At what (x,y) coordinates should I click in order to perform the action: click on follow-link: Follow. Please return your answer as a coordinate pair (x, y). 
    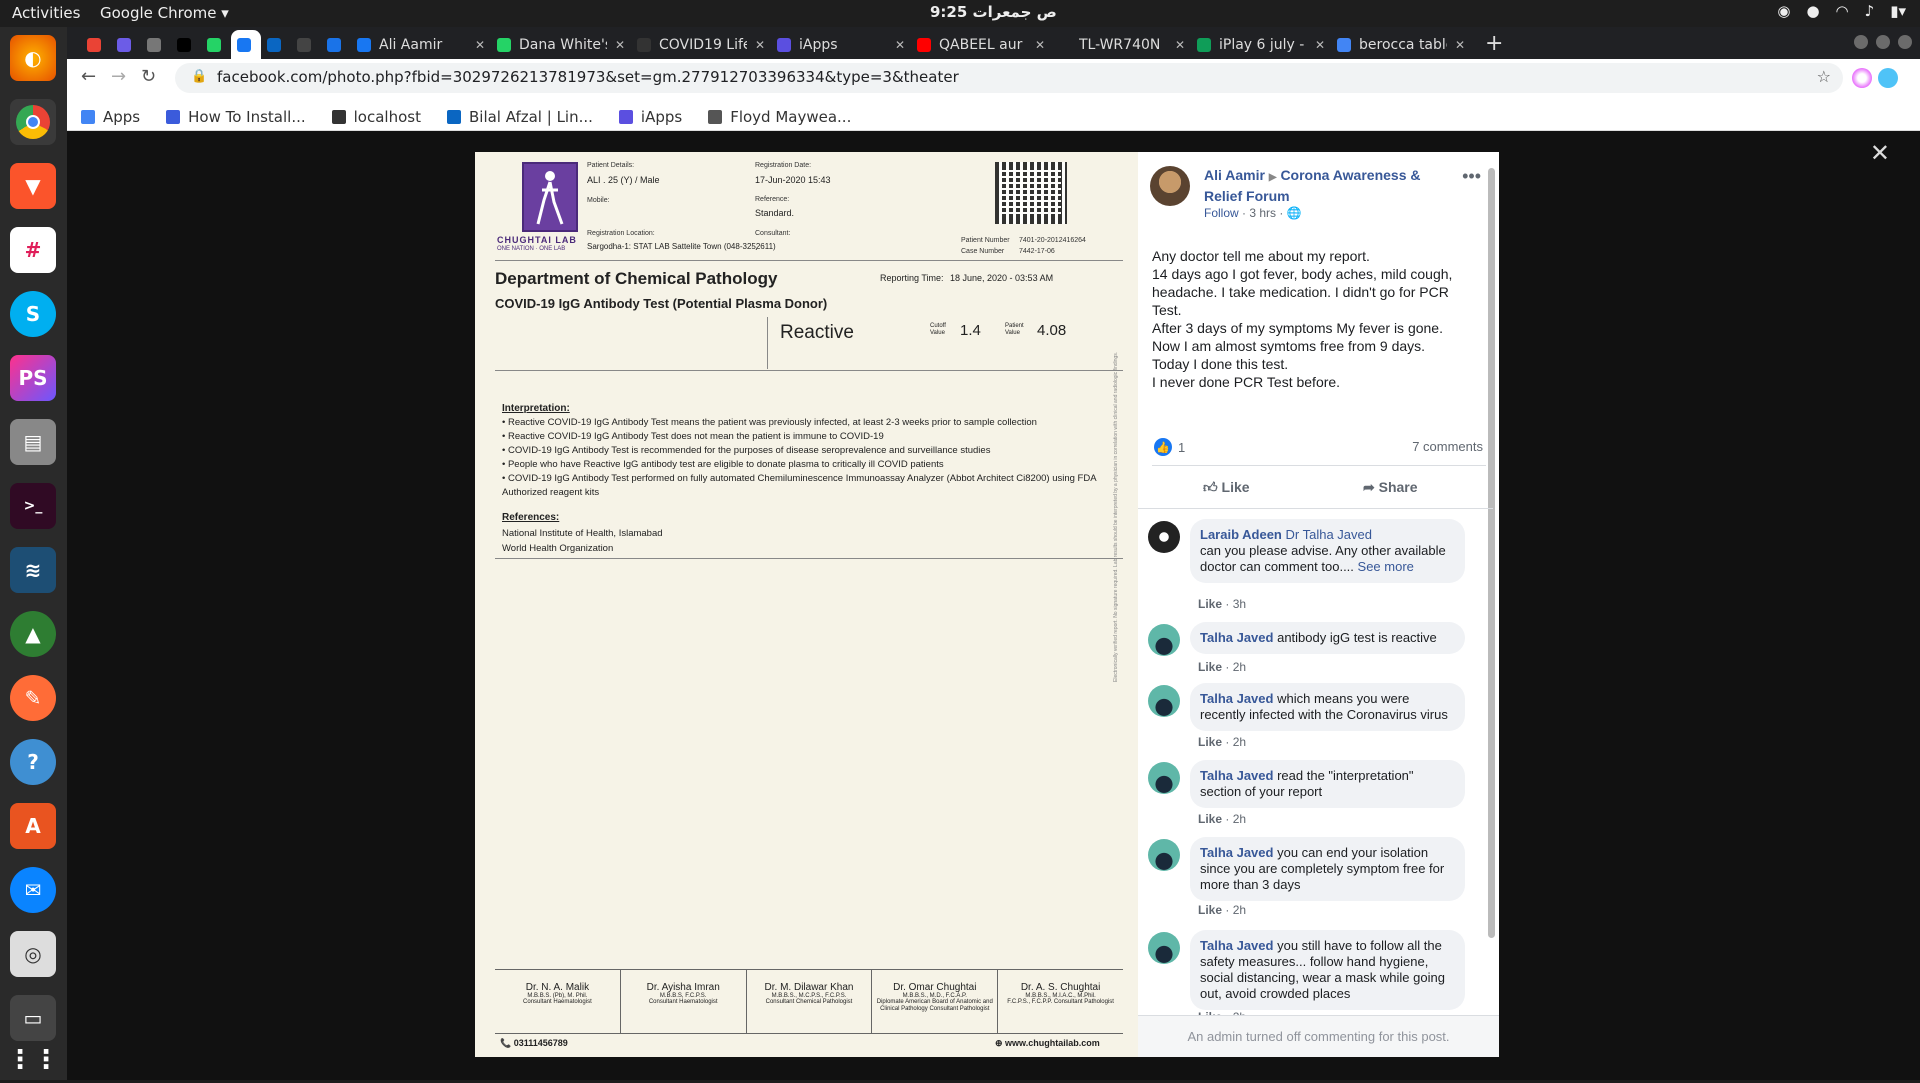
    Looking at the image, I should click on (1221, 213).